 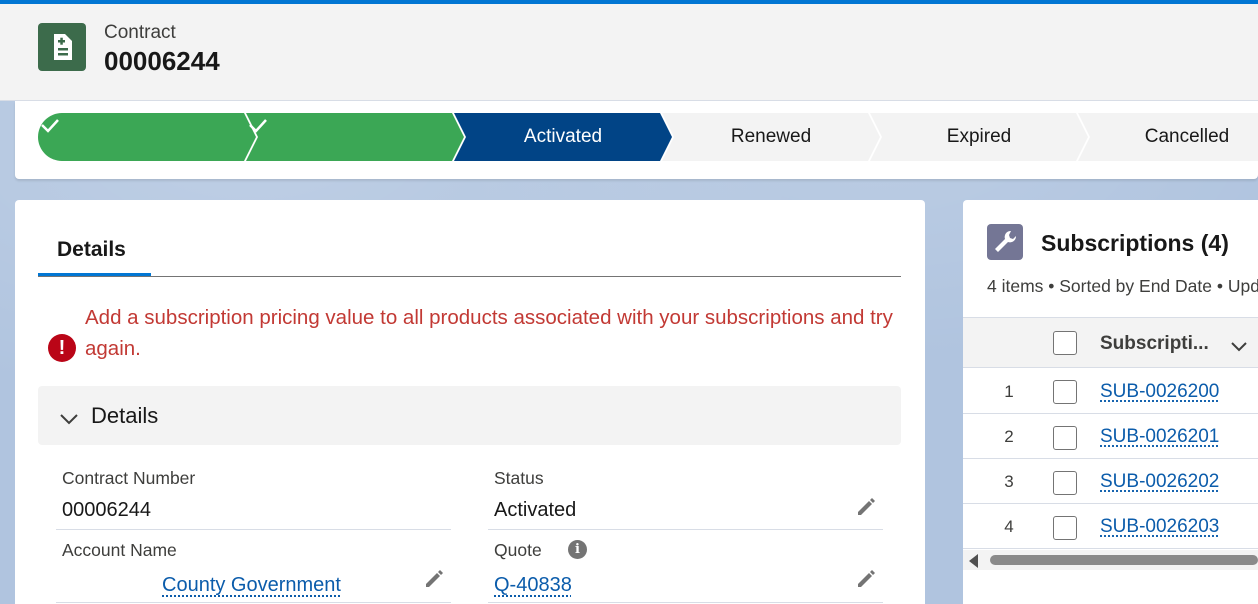 What do you see at coordinates (162, 61) in the screenshot?
I see `record-title: 00006244` at bounding box center [162, 61].